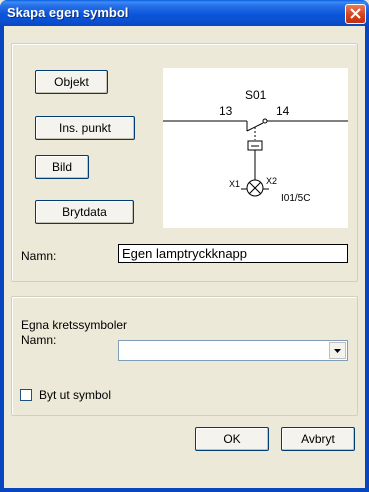 The image size is (369, 492). Describe the element at coordinates (234, 184) in the screenshot. I see `lamp-terminal-x1: X1` at that location.